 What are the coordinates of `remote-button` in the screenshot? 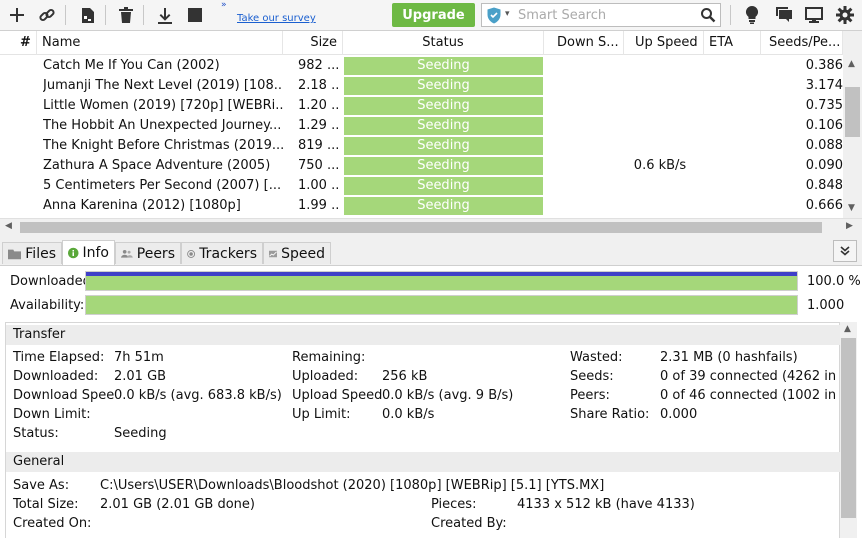 It's located at (814, 15).